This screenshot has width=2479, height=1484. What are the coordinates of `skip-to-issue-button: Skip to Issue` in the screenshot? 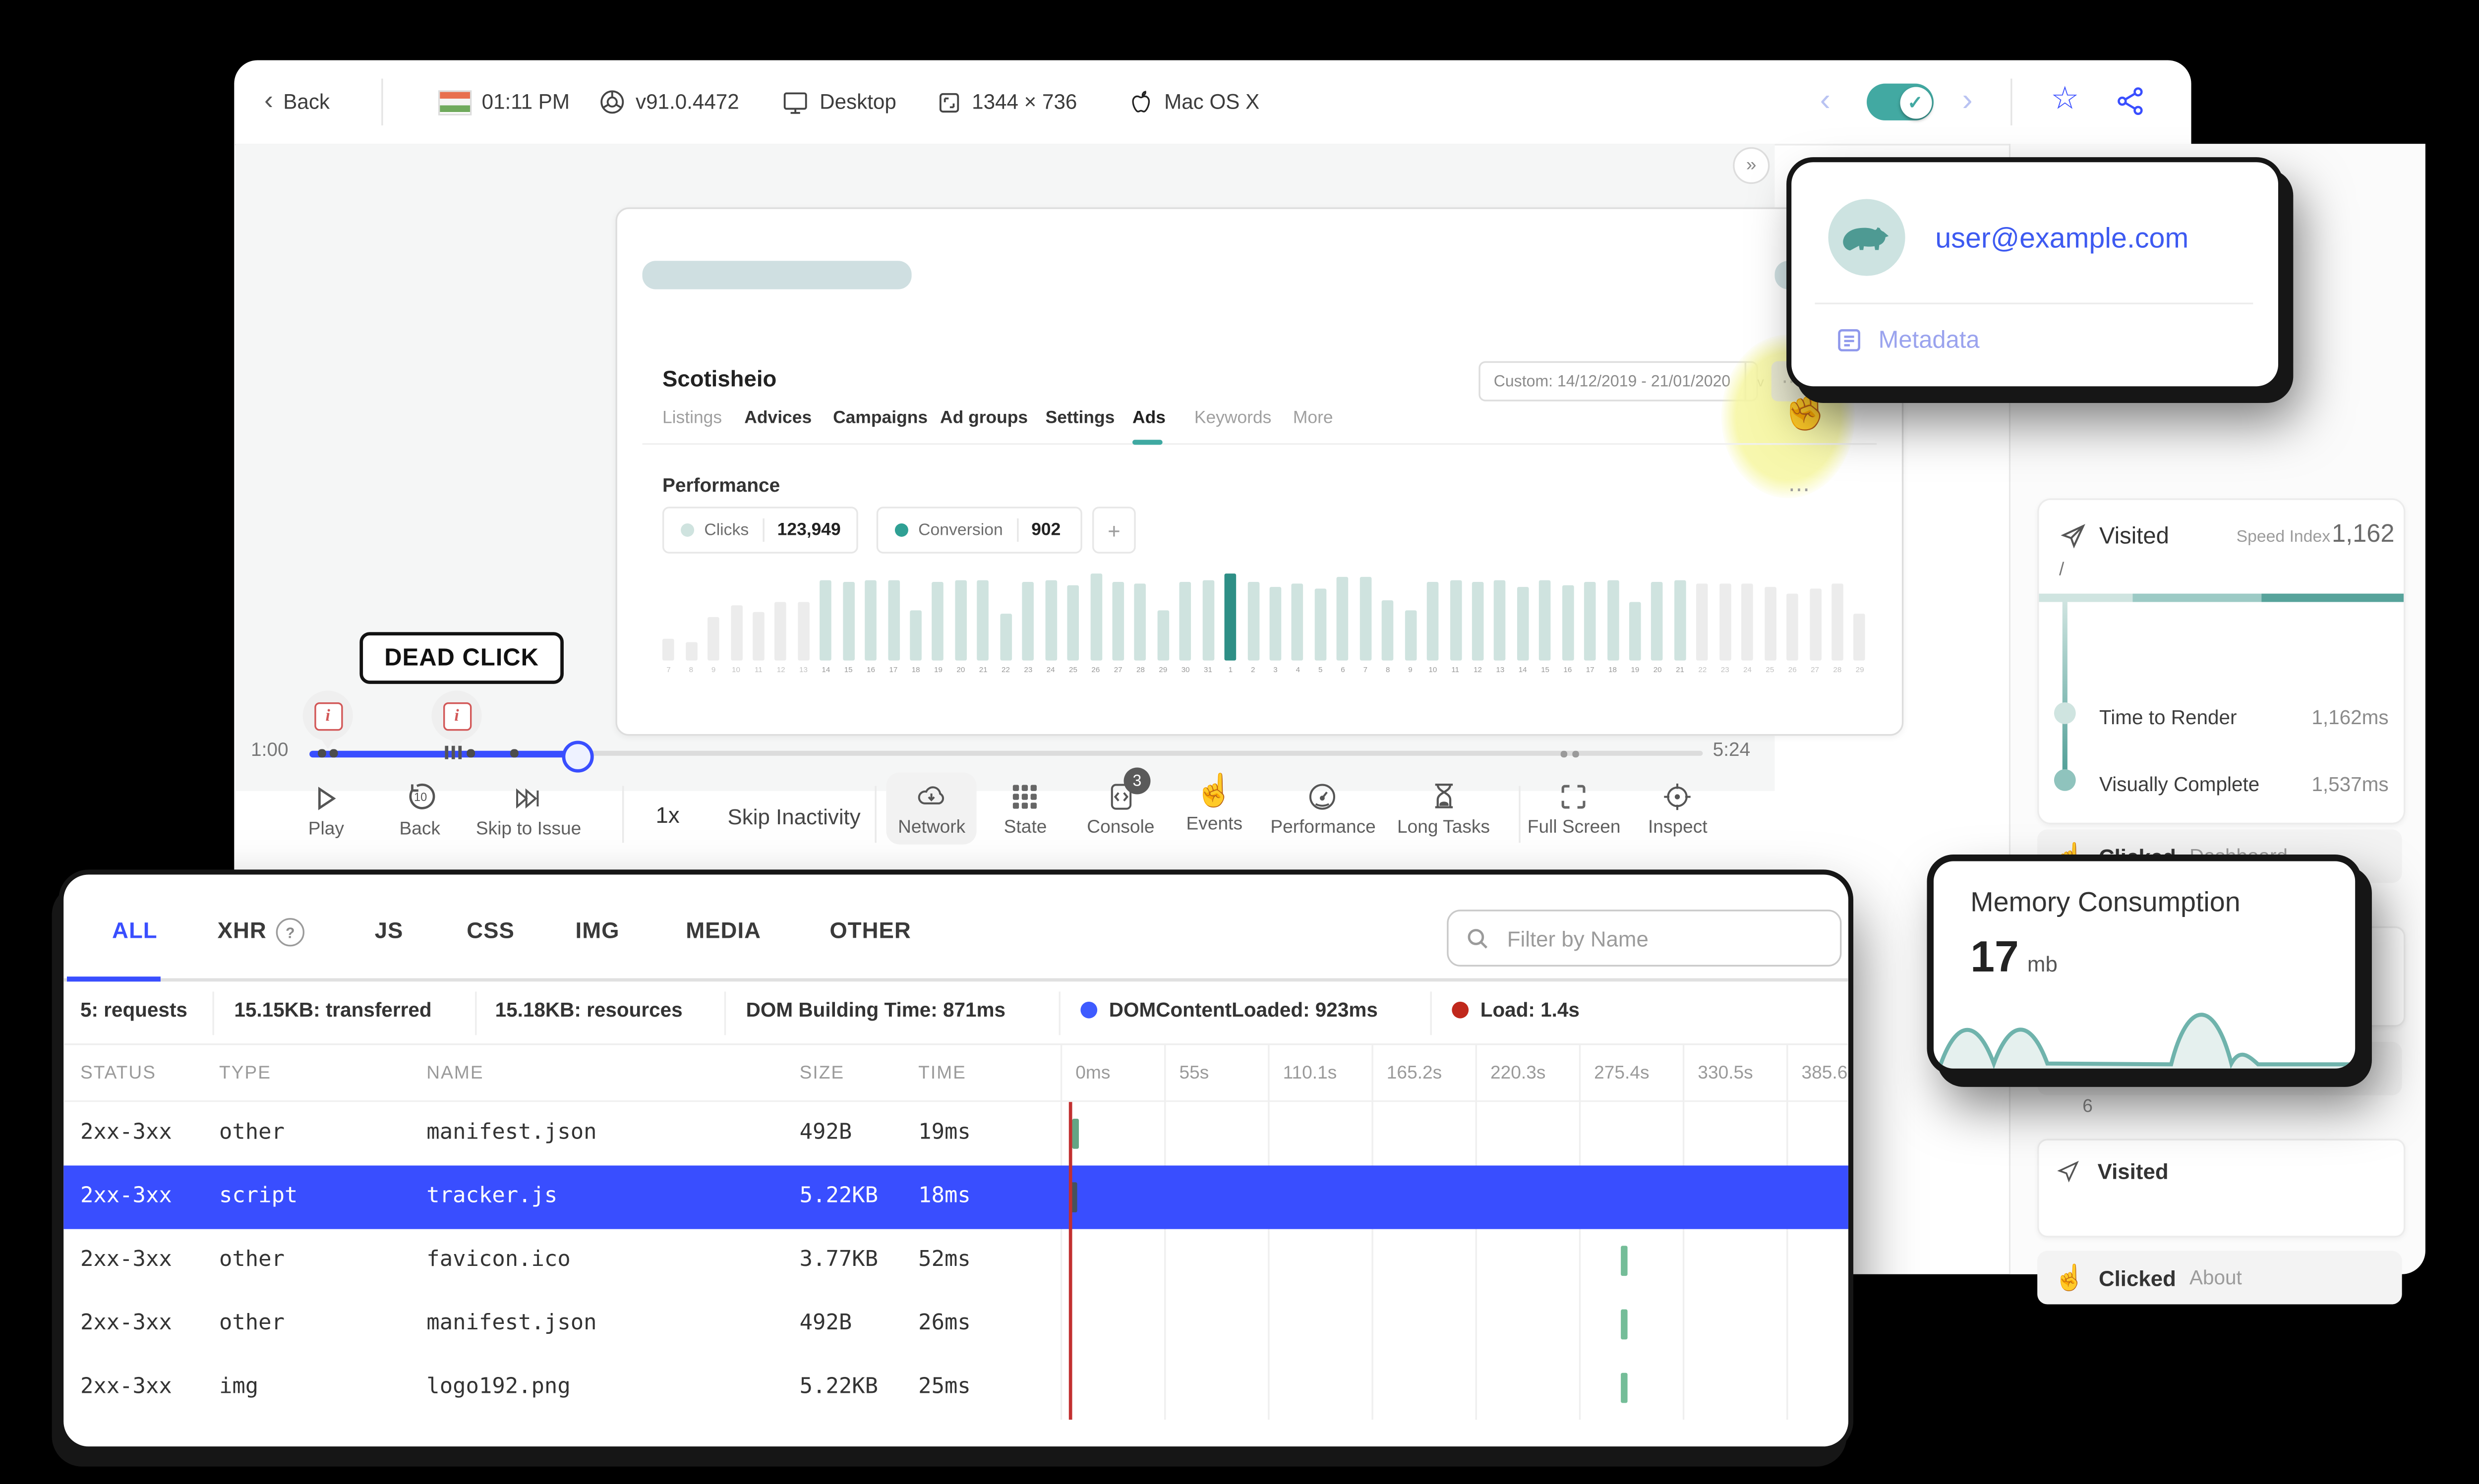 It's located at (528, 811).